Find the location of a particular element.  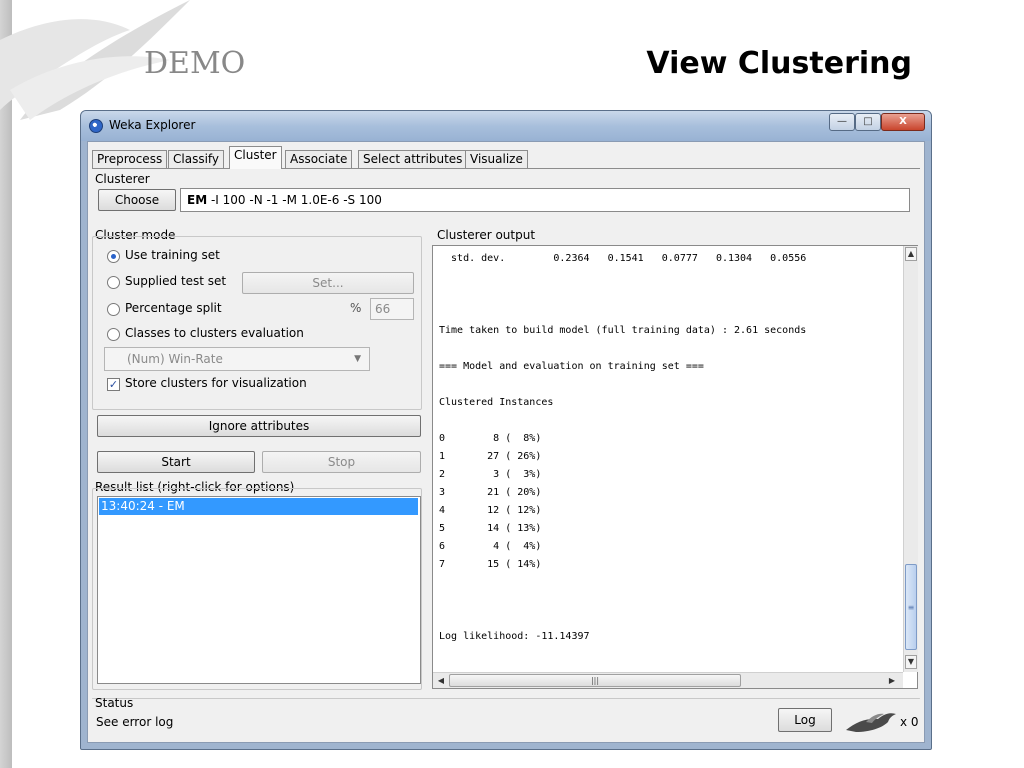

output-vertical-scrollbar: ▲ ≡ ▼ is located at coordinates (910, 459).